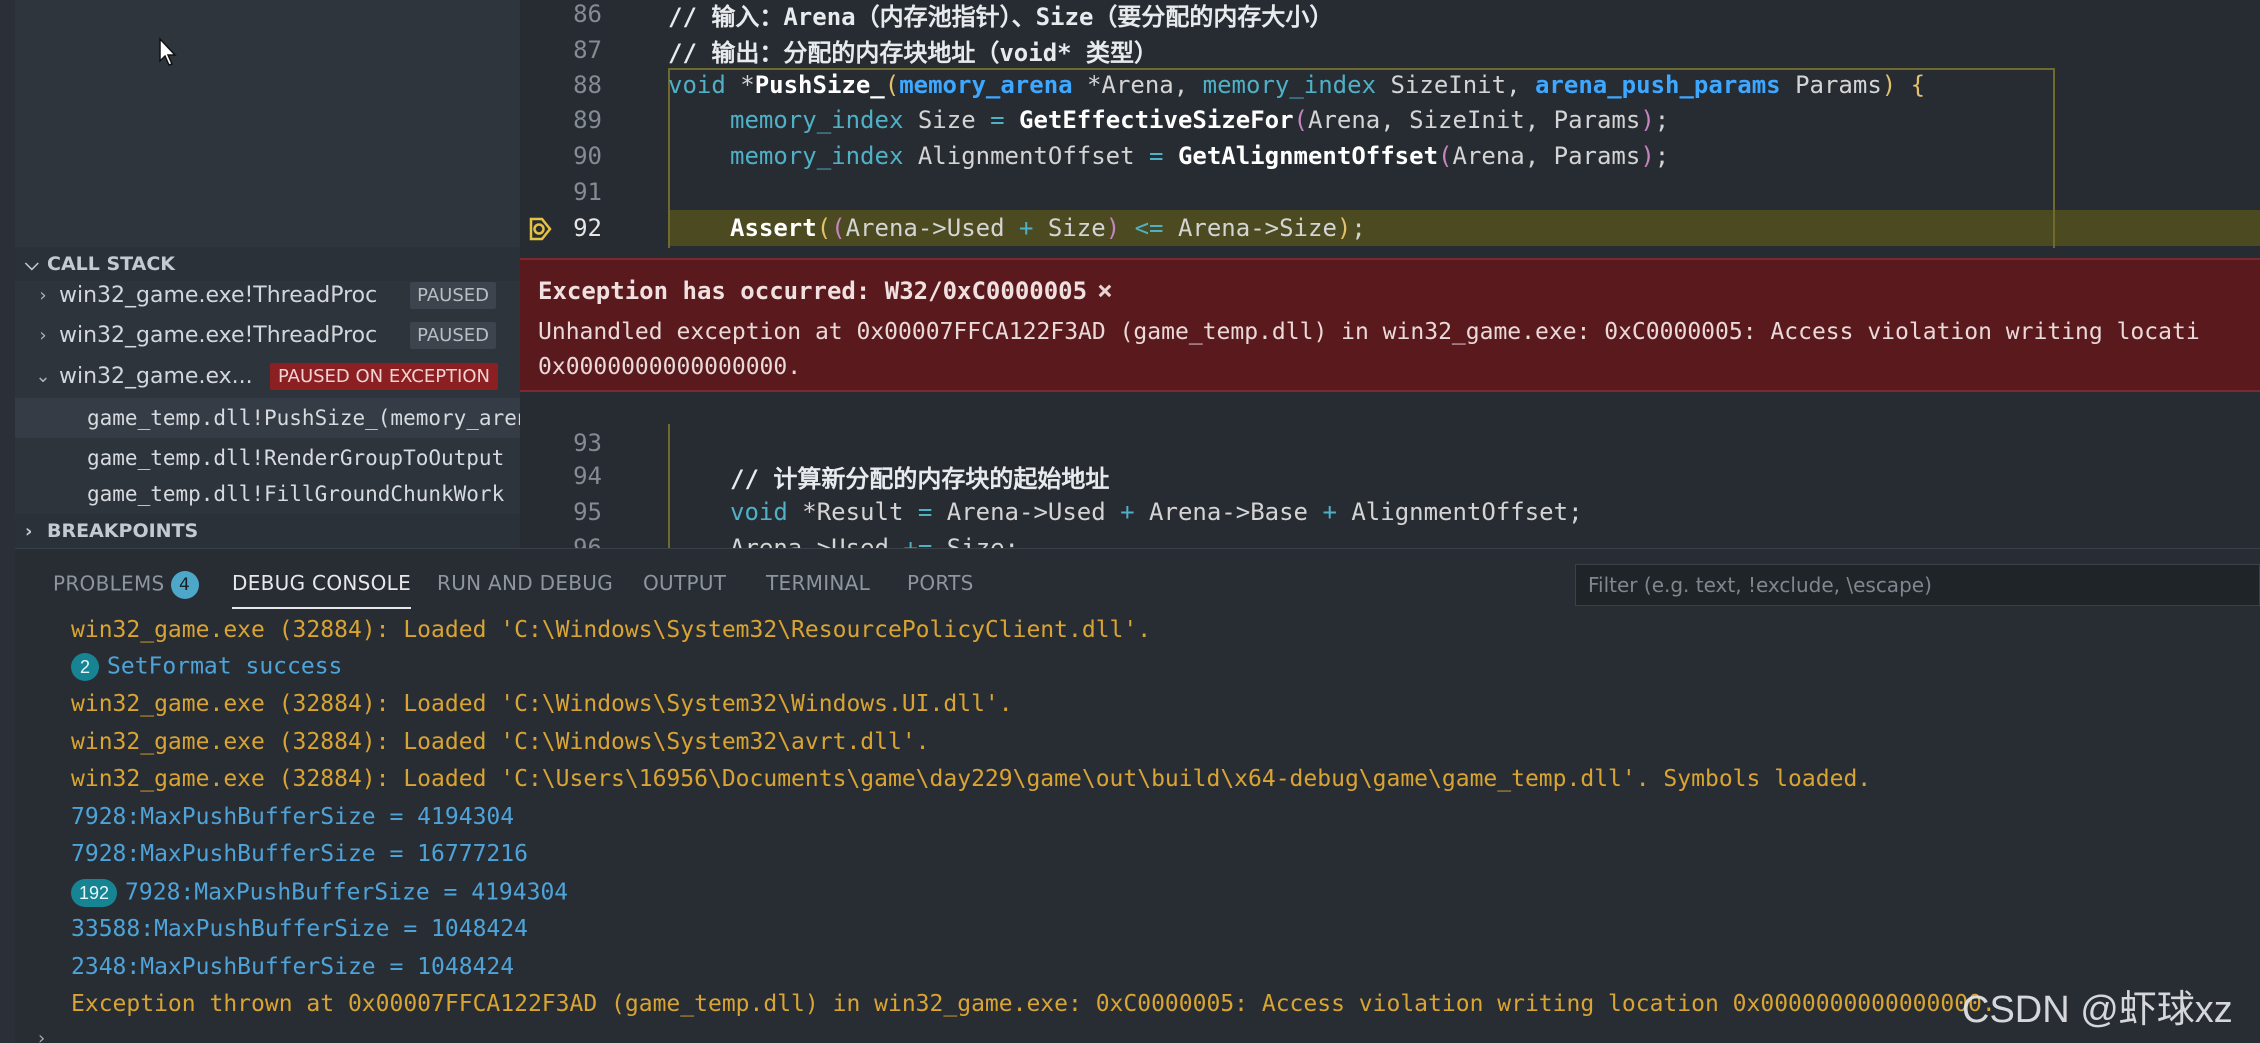 The image size is (2260, 1043). Describe the element at coordinates (525, 583) in the screenshot. I see `tab-run-and-debug: RUN AND DEBUG` at that location.